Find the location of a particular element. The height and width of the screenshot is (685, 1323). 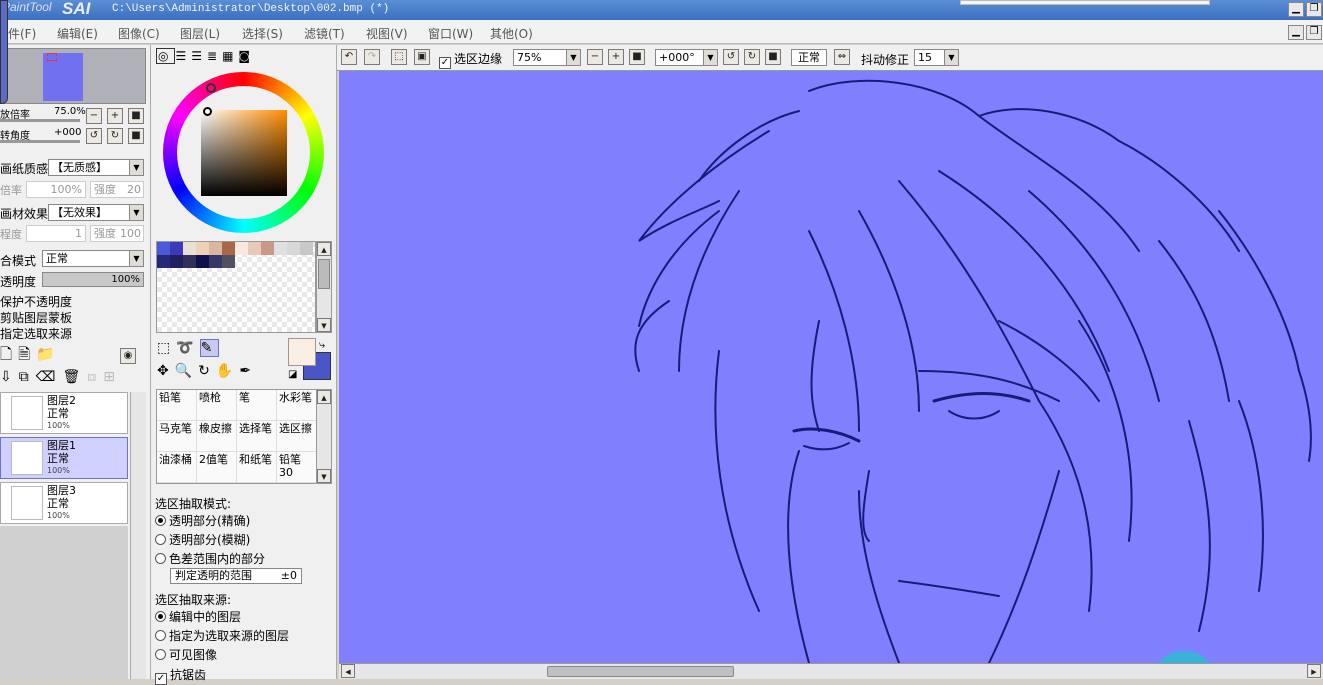

hue-wheel is located at coordinates (243, 152).